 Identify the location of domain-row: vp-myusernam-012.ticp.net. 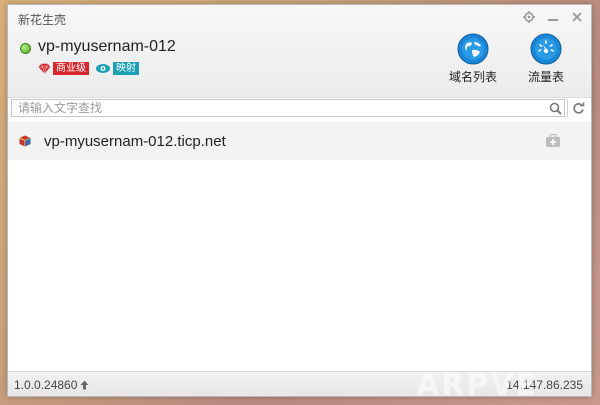
(299, 141).